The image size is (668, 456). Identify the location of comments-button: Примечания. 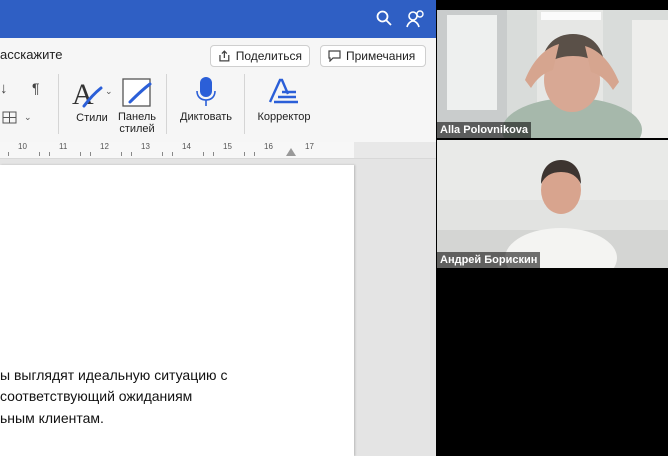
(373, 56).